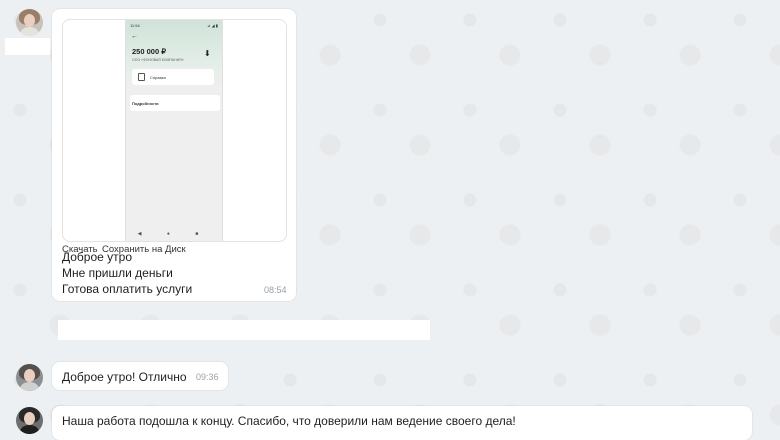 The image size is (780, 440). I want to click on message-bubble: Доброе утро! Отлично 09:36, so click(140, 376).